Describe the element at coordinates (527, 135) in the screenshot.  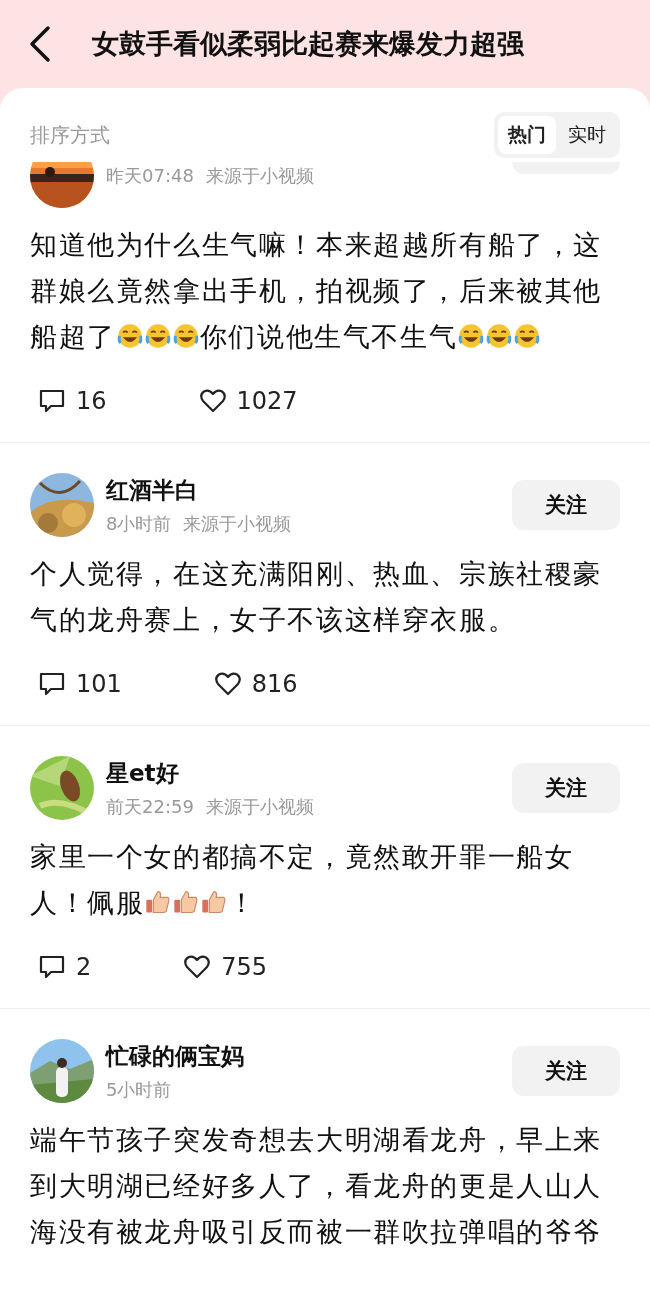
I see `sort-option: 热门` at that location.